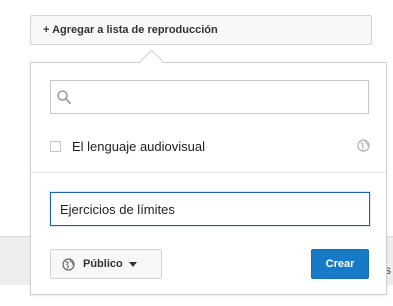 This screenshot has width=393, height=306. Describe the element at coordinates (201, 30) in the screenshot. I see `add-to-playlist-button: + Agregar a lista de reproducción` at that location.